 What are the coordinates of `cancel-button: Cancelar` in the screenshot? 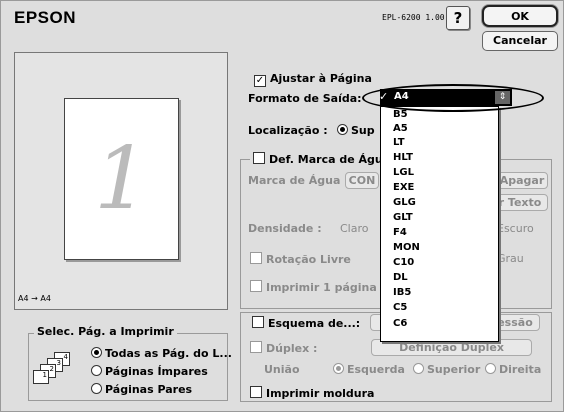 It's located at (520, 41).